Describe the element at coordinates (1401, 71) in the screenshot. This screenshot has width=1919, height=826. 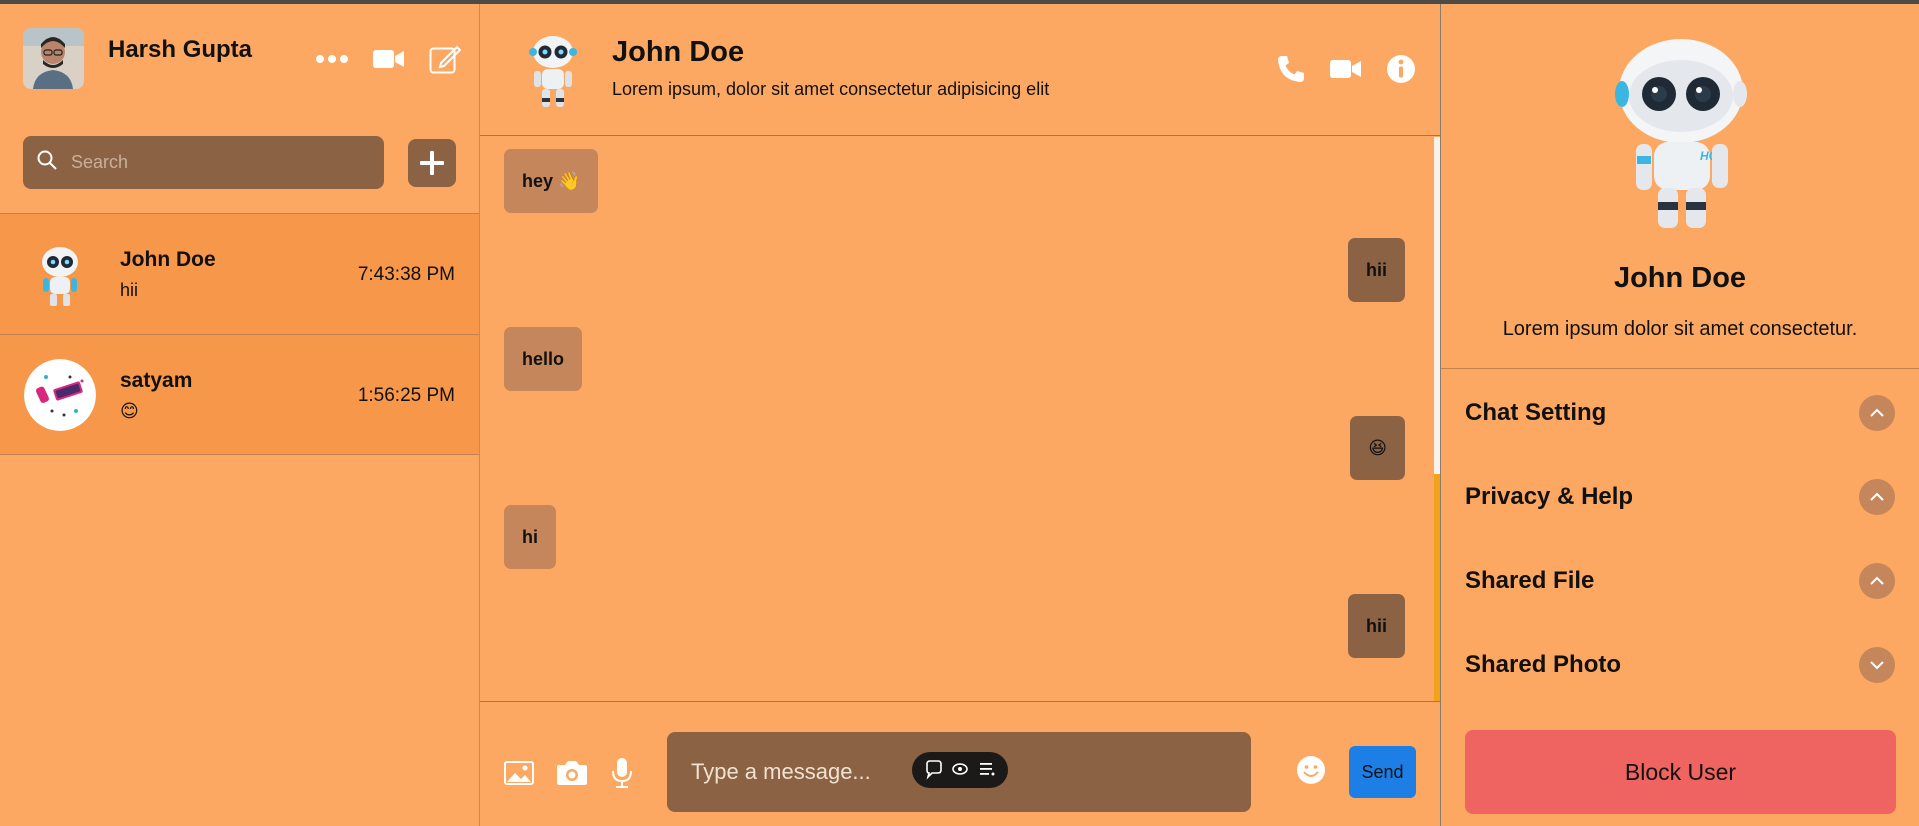
I see `info-icon` at that location.